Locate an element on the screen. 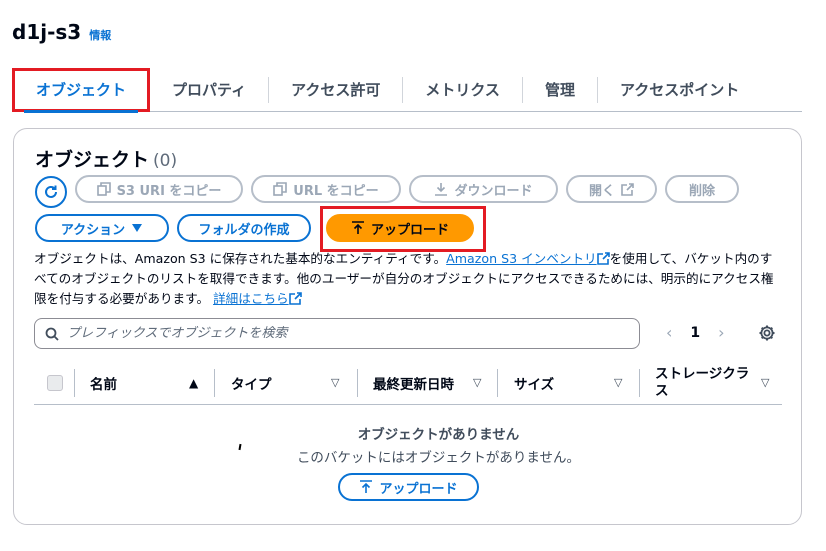  column-last-modified: 最終更新日時 is located at coordinates (413, 383).